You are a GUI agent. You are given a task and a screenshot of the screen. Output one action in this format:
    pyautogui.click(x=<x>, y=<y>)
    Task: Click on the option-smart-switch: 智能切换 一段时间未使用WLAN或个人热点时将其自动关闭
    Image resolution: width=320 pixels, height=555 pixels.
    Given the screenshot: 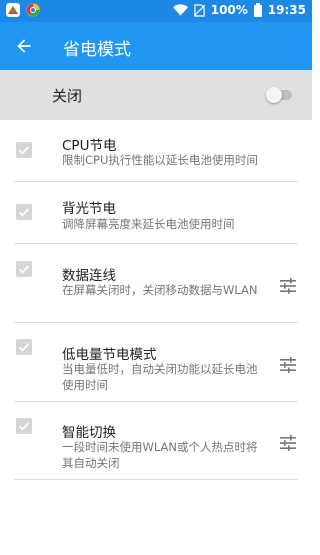 What is the action you would take?
    pyautogui.click(x=156, y=441)
    